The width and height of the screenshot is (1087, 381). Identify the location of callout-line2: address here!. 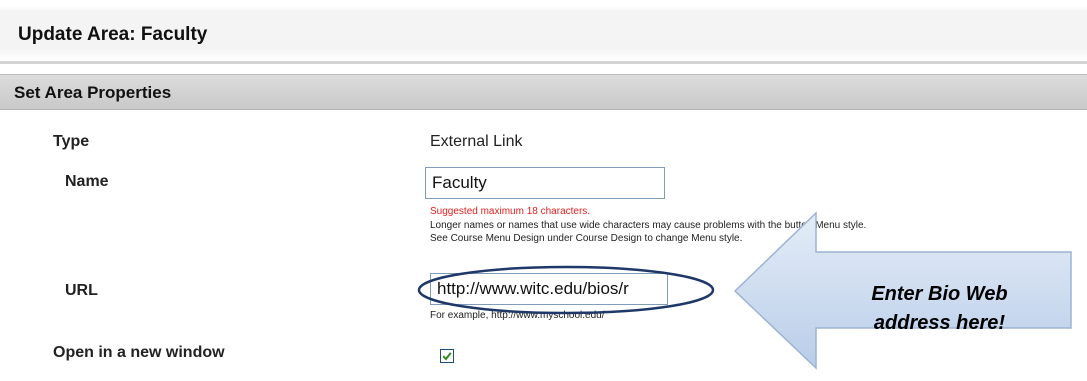
(939, 323).